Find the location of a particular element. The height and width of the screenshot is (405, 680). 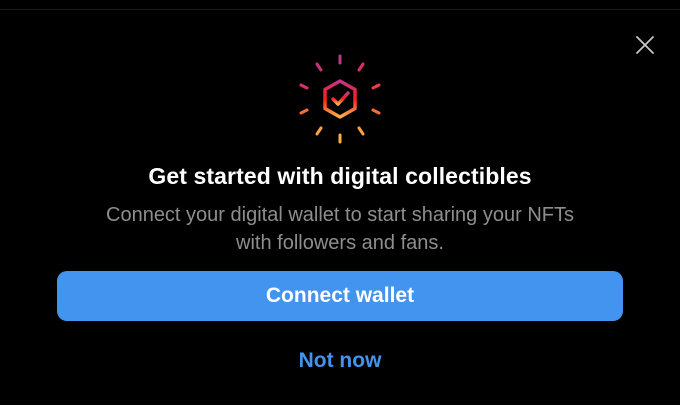

not-now-button: Not now is located at coordinates (340, 361).